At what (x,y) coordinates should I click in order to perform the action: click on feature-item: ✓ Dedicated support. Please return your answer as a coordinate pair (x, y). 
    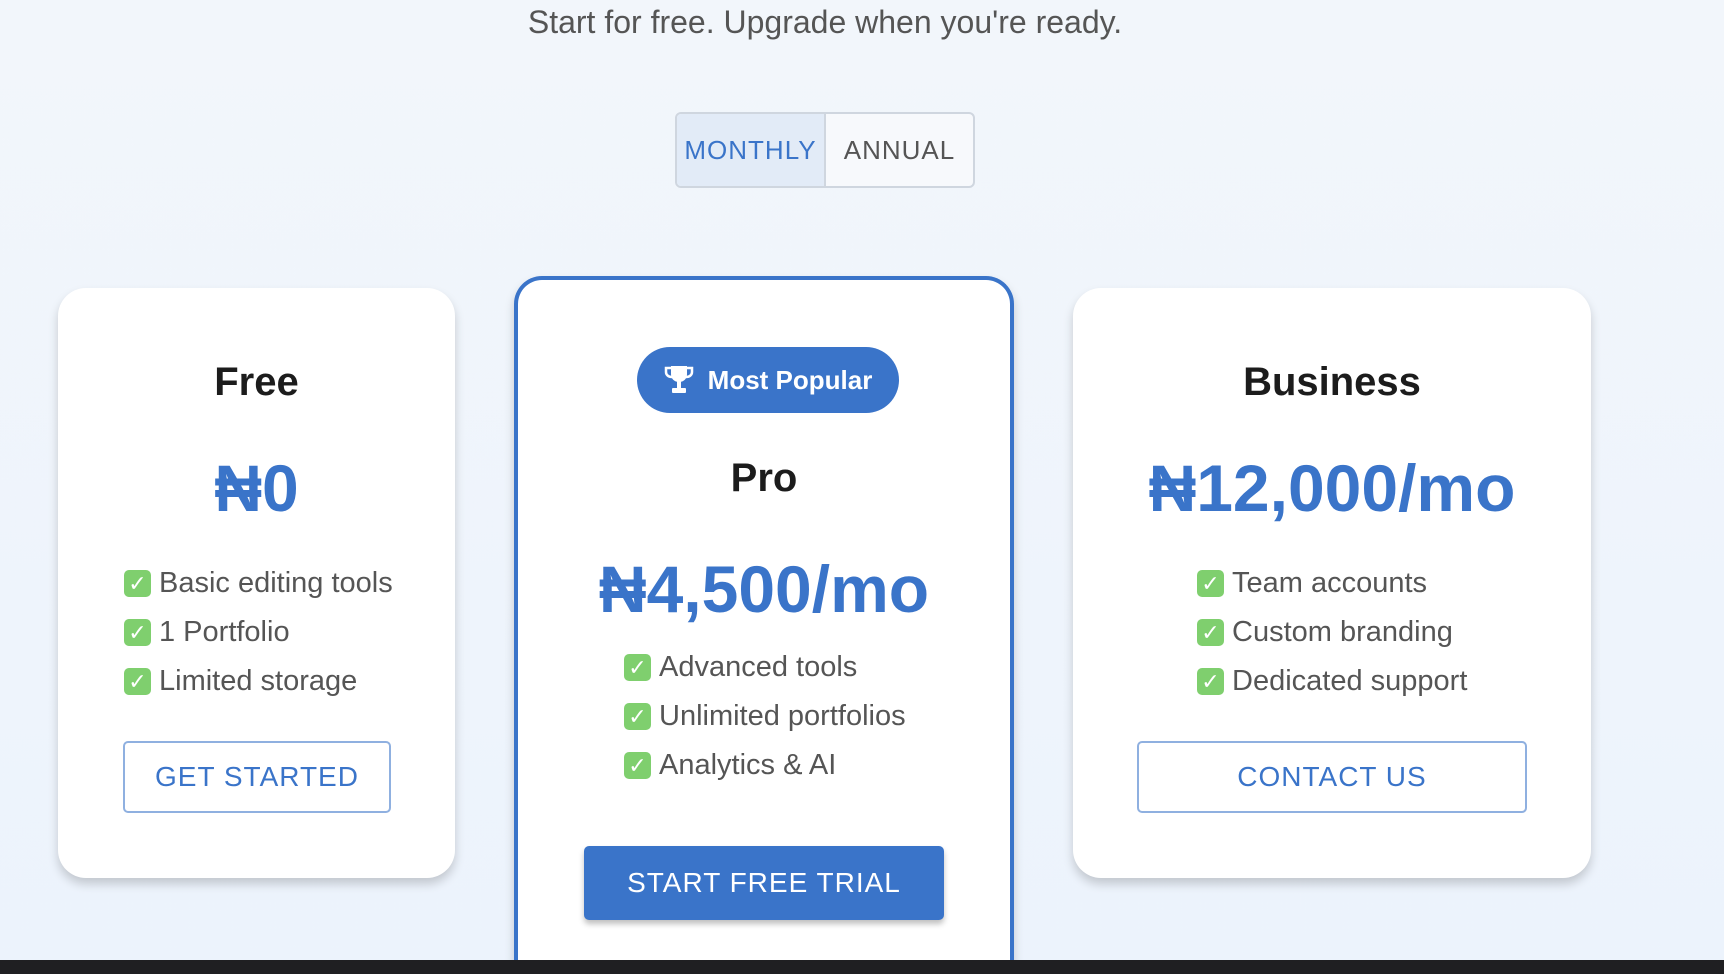
    Looking at the image, I should click on (1332, 681).